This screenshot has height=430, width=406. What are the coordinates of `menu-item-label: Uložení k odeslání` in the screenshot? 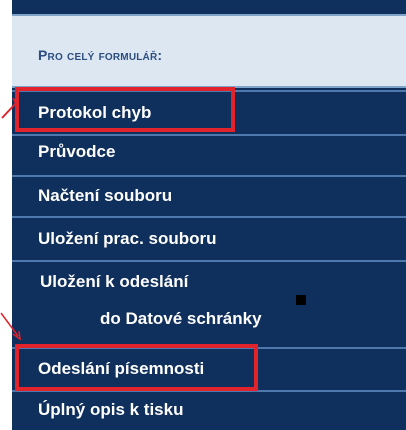 It's located at (114, 281).